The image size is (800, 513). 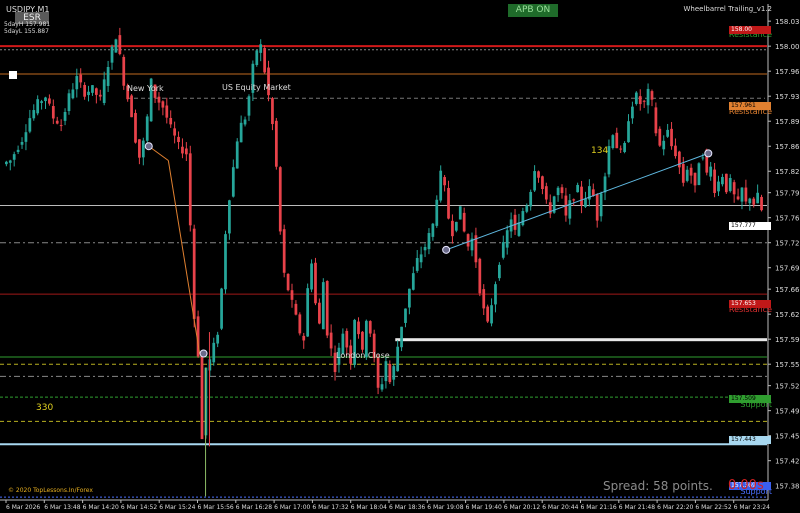 What do you see at coordinates (787, 365) in the screenshot?
I see `y-tick-label: 157.555` at bounding box center [787, 365].